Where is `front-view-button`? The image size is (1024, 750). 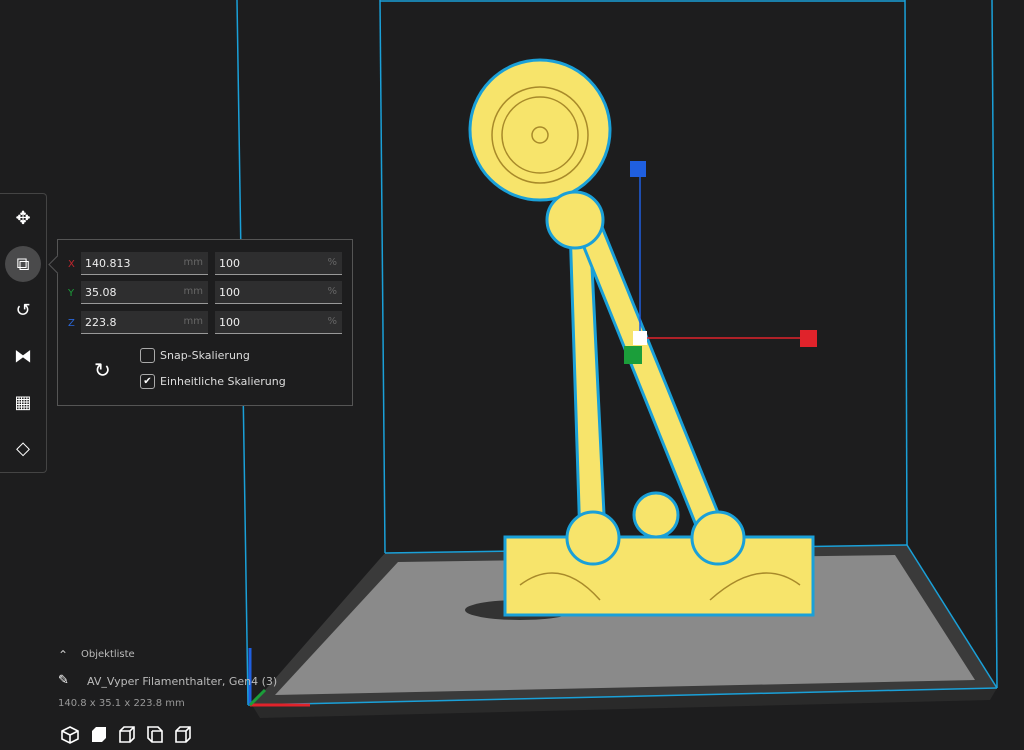 front-view-button is located at coordinates (99, 735).